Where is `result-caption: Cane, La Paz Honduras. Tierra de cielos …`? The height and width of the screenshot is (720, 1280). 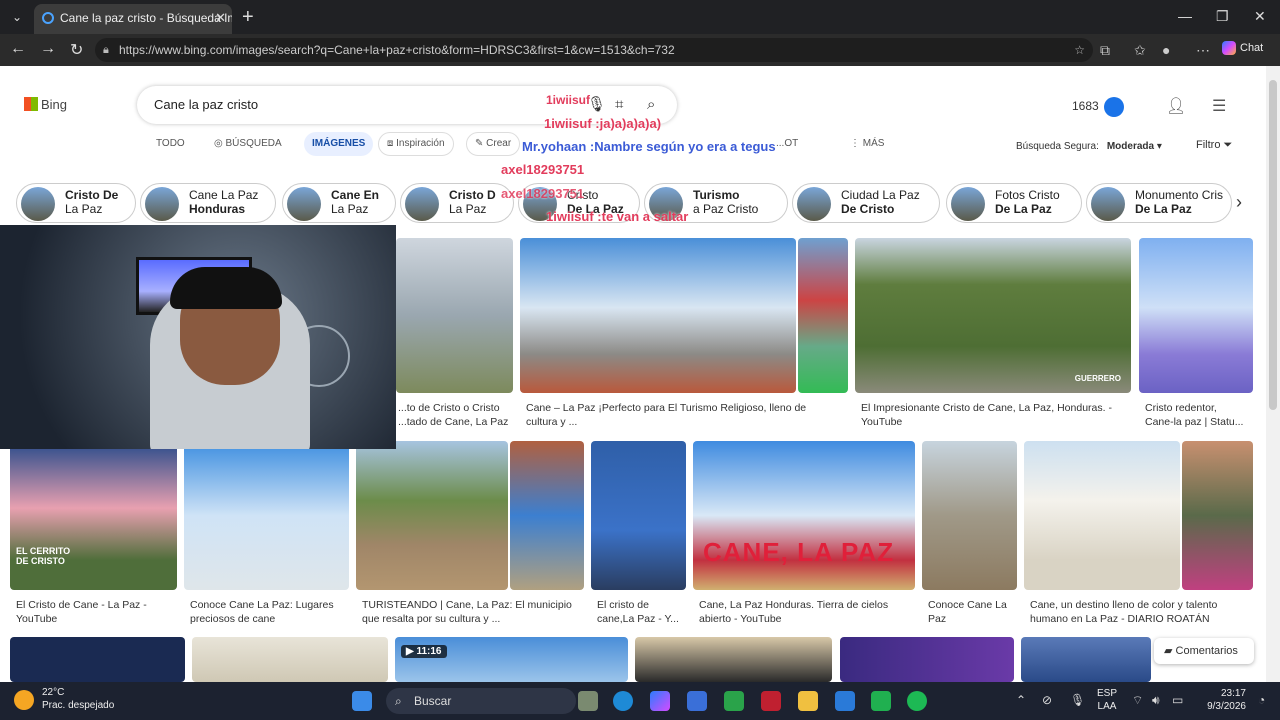 result-caption: Cane, La Paz Honduras. Tierra de cielos … is located at coordinates (809, 612).